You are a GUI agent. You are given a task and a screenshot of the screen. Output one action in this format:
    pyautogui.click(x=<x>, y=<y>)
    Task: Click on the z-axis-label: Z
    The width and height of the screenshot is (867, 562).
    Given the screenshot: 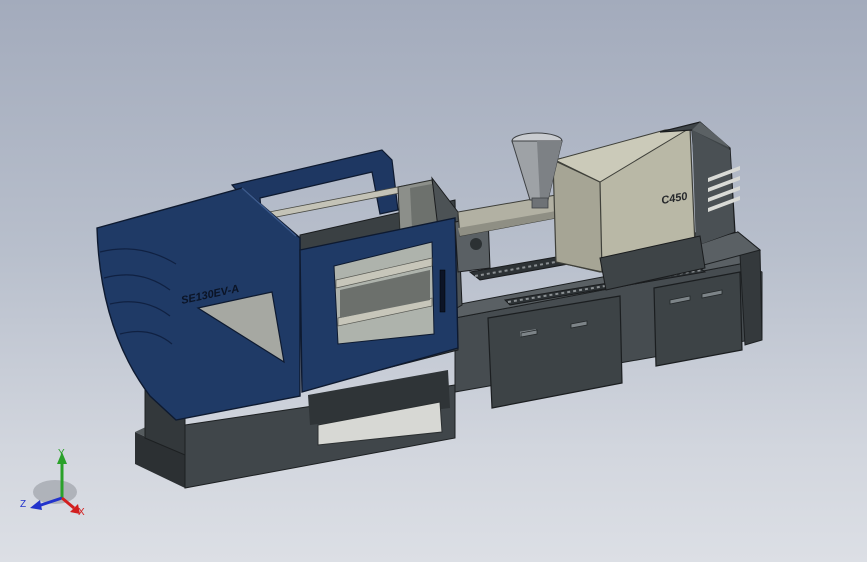 What is the action you would take?
    pyautogui.click(x=23, y=504)
    